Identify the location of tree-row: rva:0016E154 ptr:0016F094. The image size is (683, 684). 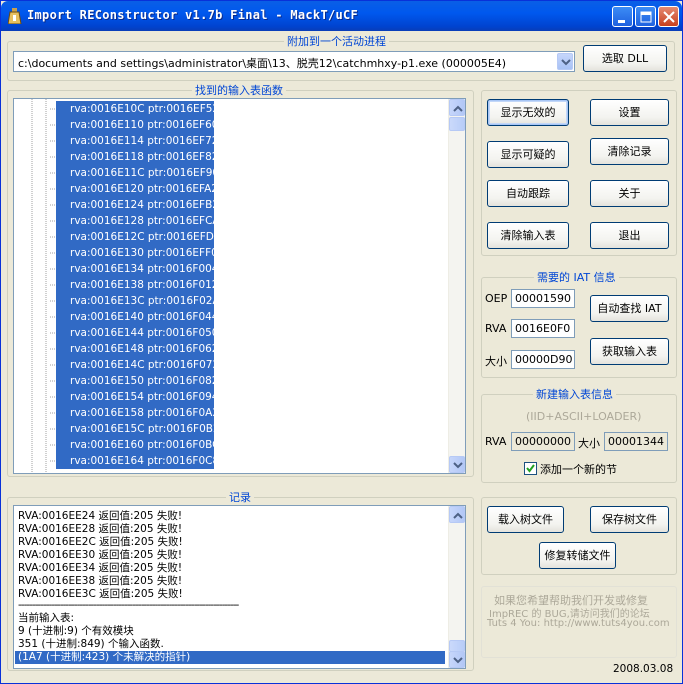
(137, 397).